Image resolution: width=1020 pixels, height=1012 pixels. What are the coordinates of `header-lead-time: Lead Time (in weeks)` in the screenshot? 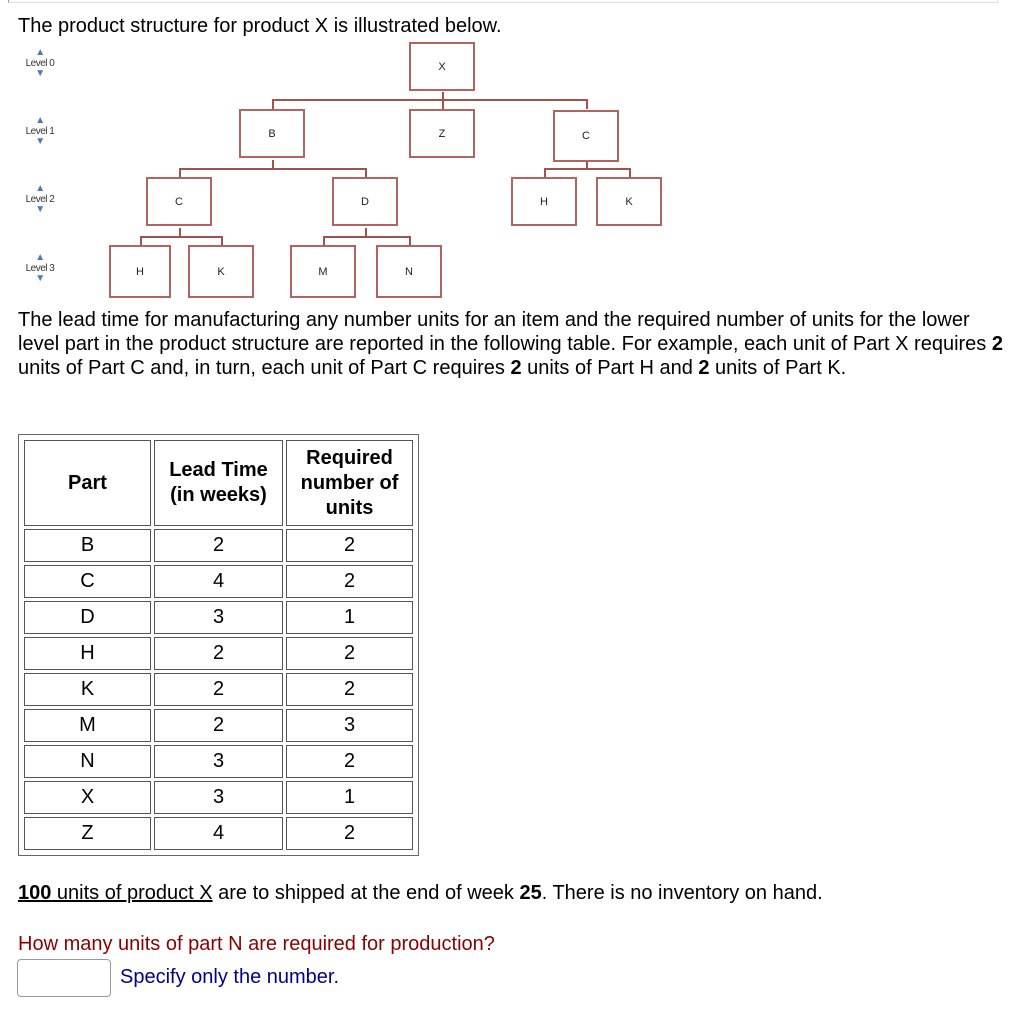 It's located at (218, 483).